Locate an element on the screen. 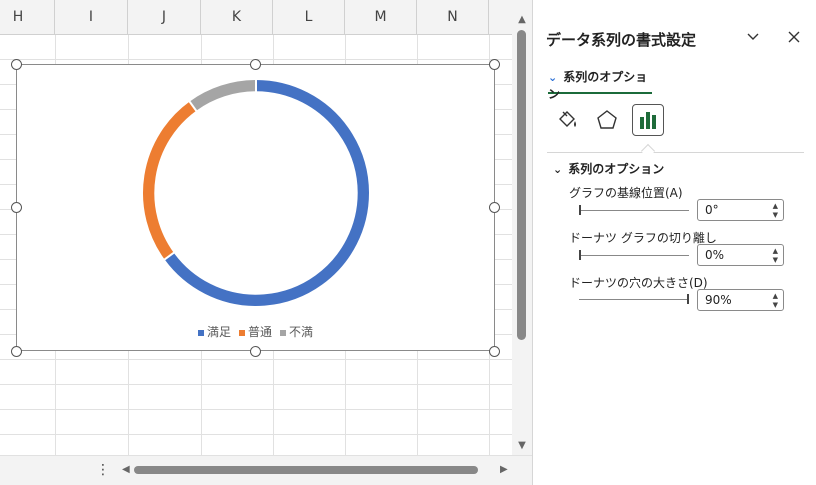 The width and height of the screenshot is (816, 485). resize-handle-right is located at coordinates (494, 207).